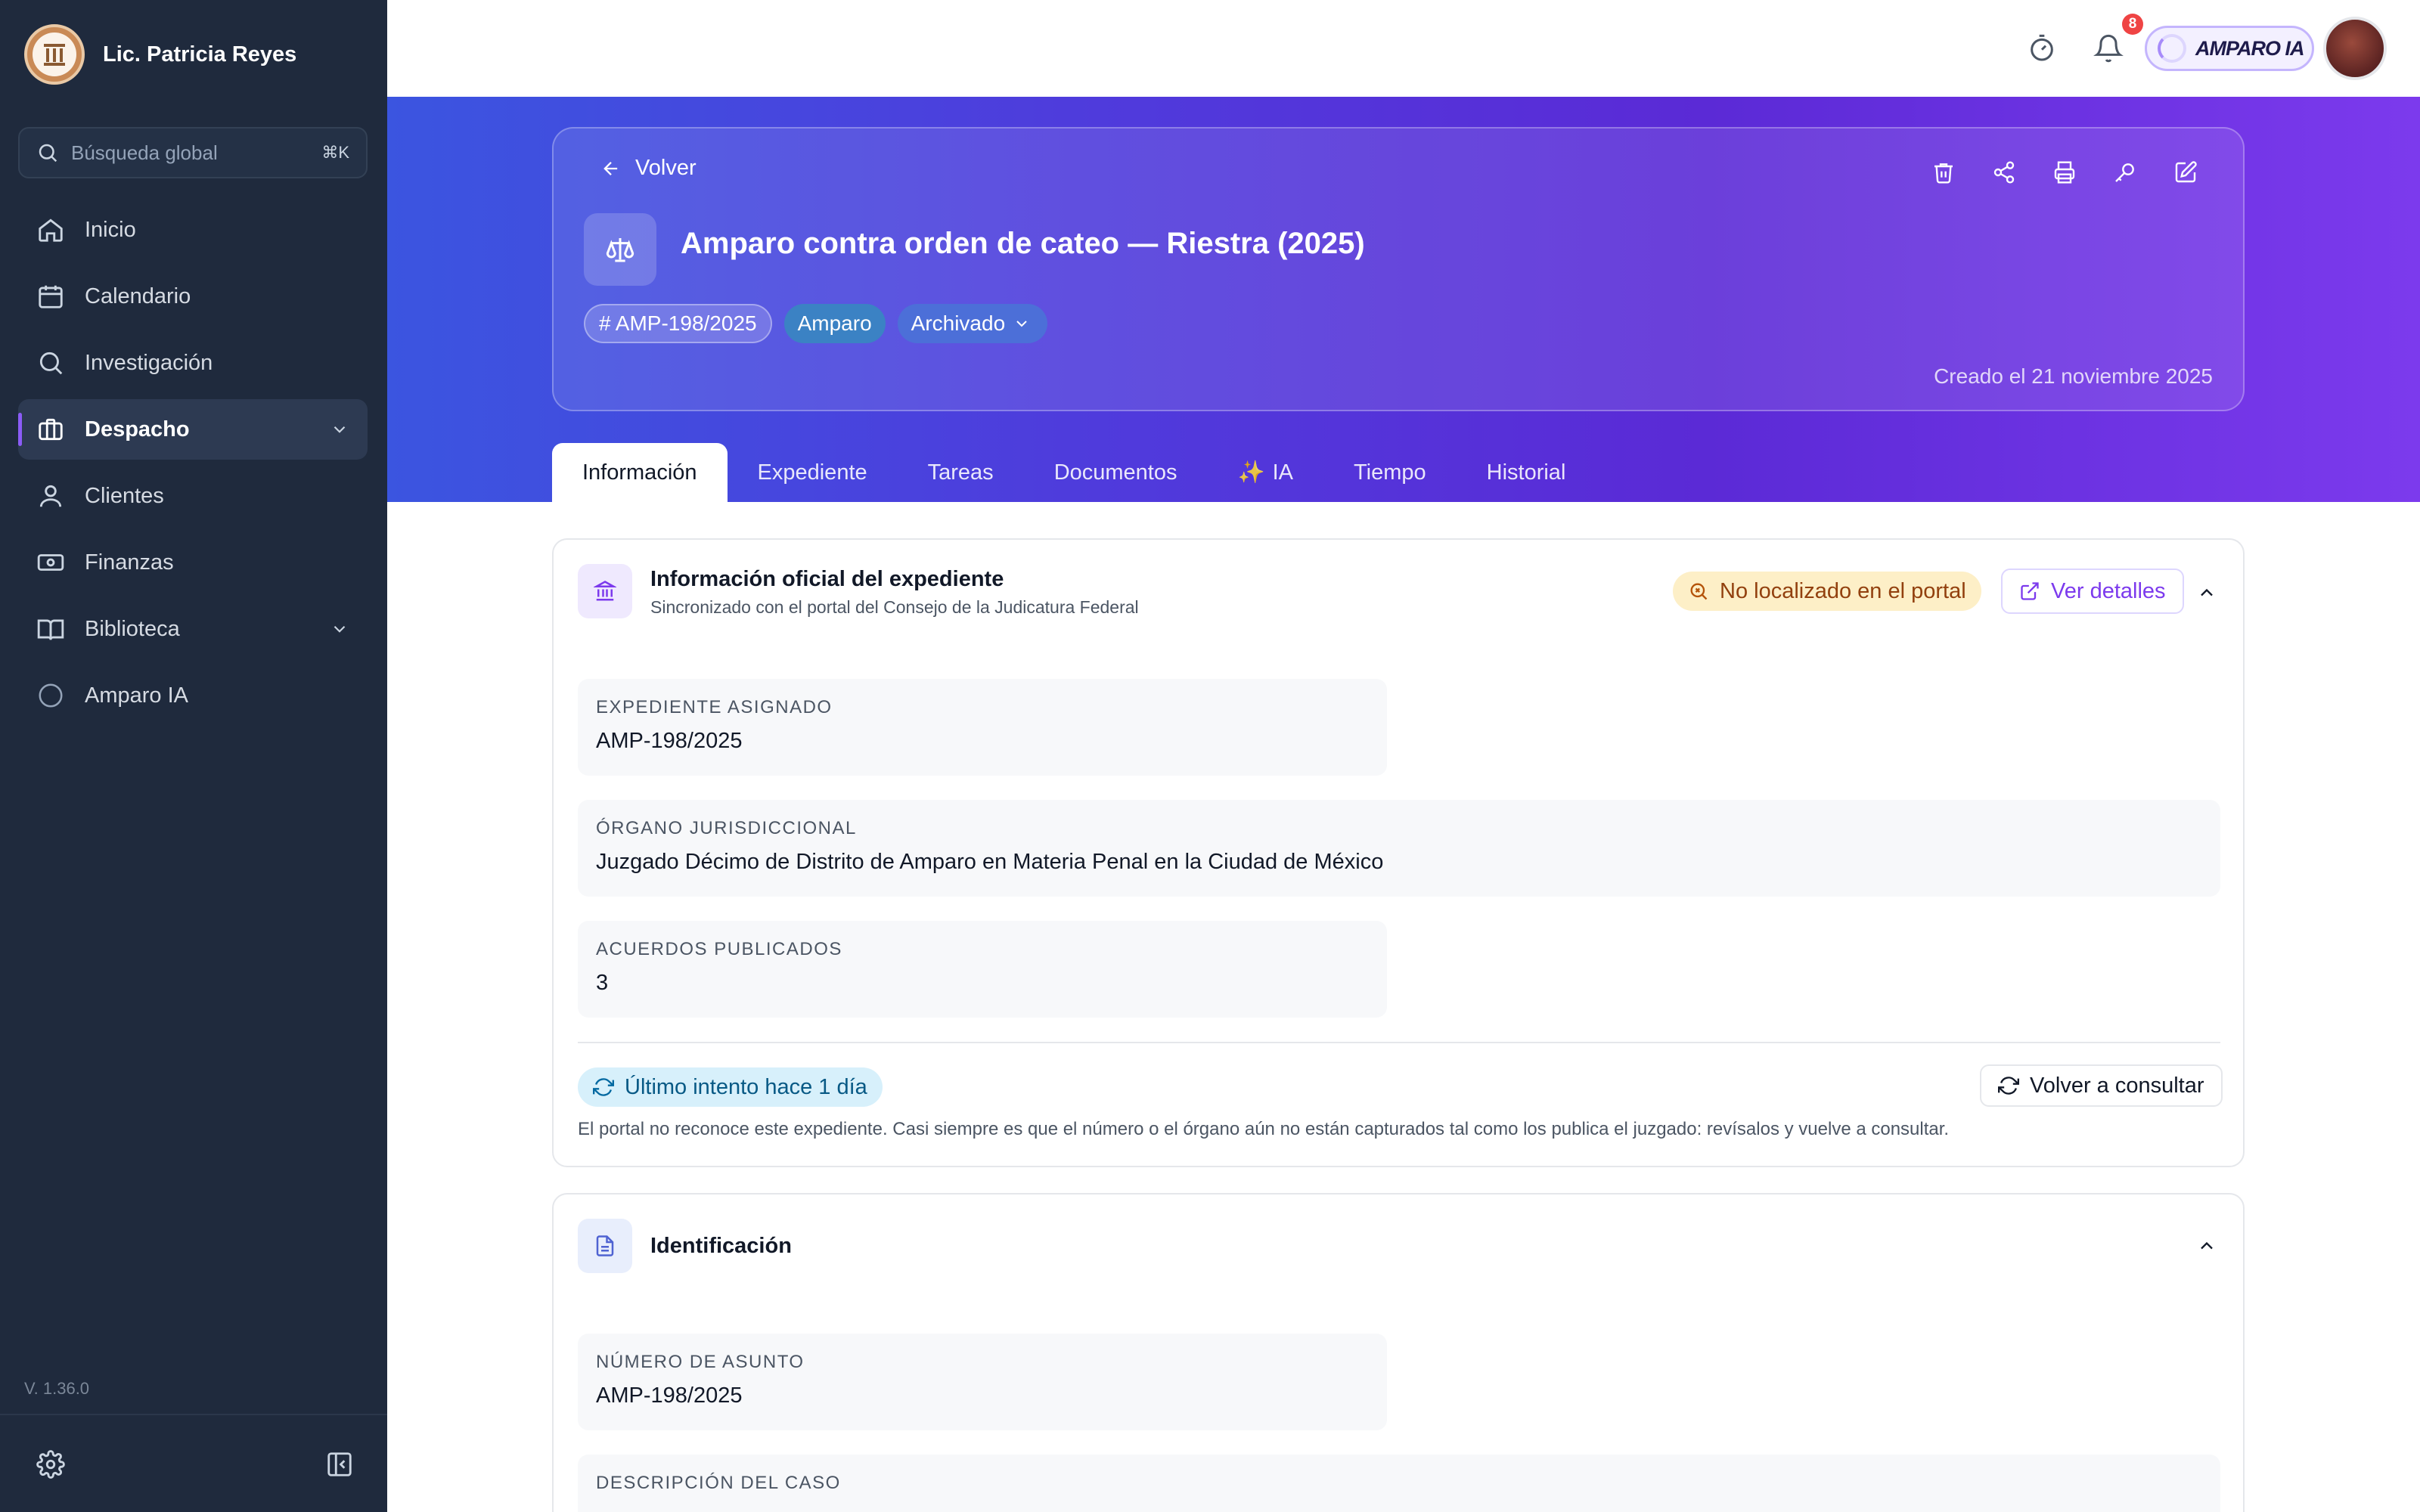 The image size is (2420, 1512). Describe the element at coordinates (2125, 172) in the screenshot. I see `key-icon` at that location.